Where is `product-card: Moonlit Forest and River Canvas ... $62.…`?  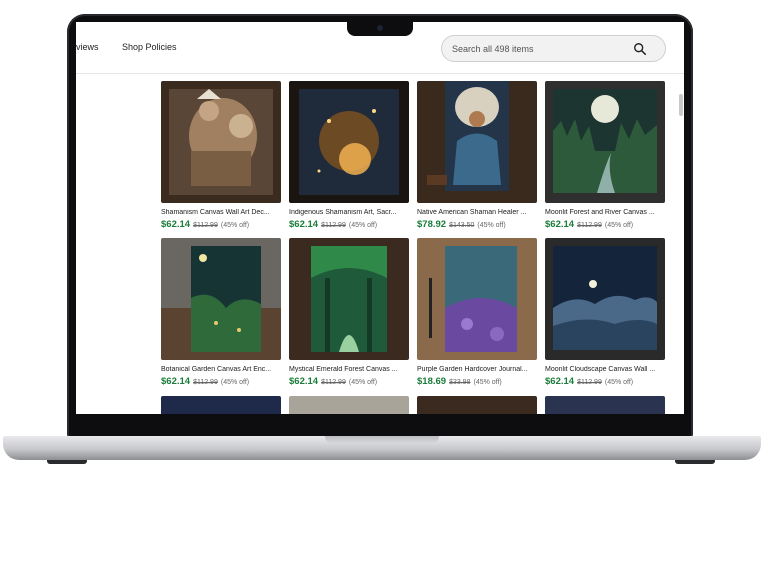 product-card: Moonlit Forest and River Canvas ... $62.… is located at coordinates (605, 155).